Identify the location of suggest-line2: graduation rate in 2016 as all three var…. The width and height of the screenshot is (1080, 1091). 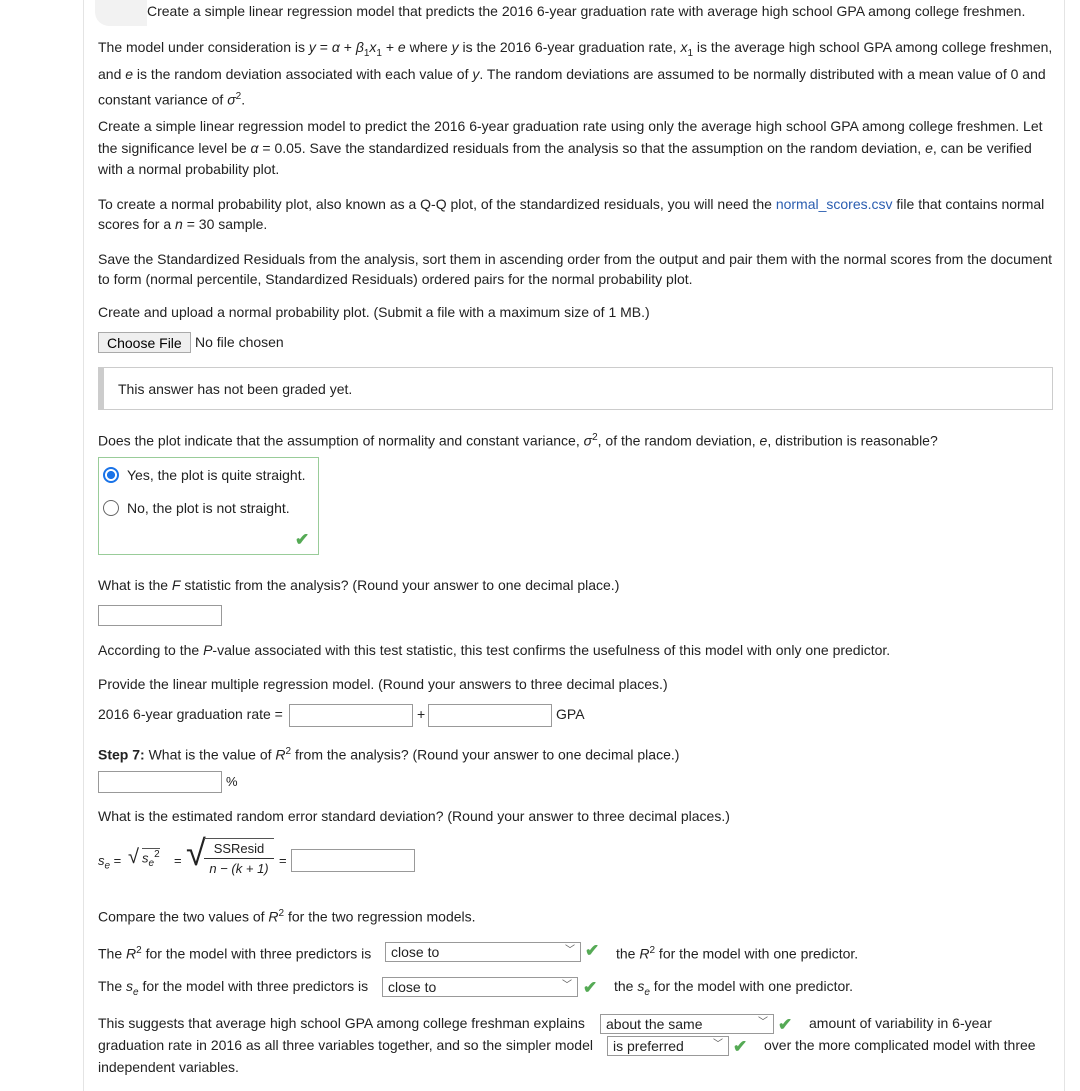
(345, 1045).